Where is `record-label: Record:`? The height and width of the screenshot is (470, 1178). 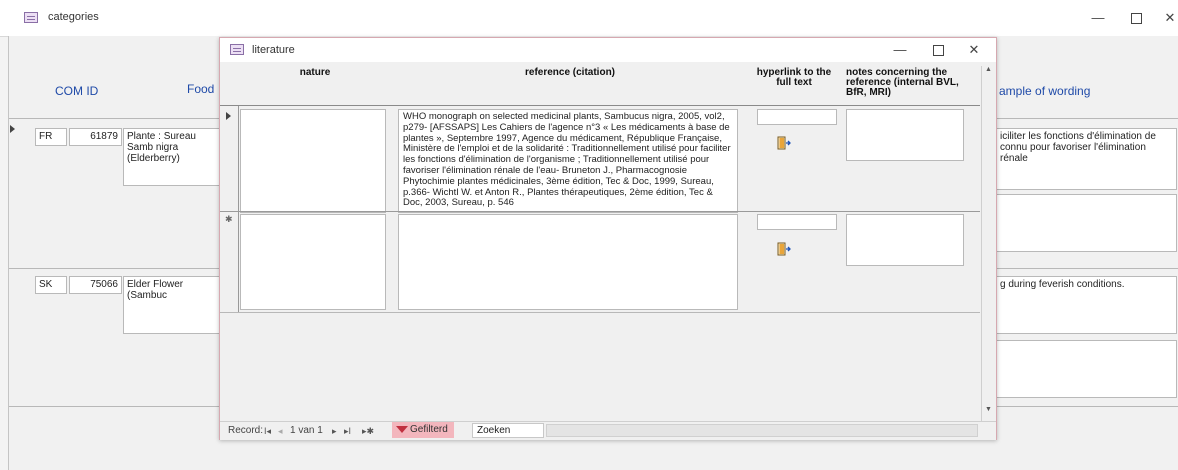 record-label: Record: is located at coordinates (246, 430).